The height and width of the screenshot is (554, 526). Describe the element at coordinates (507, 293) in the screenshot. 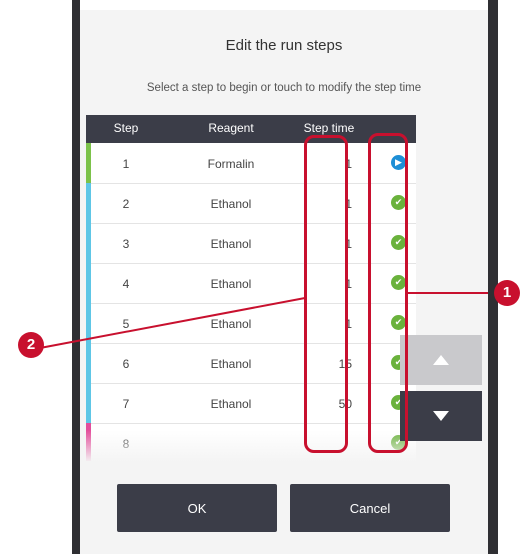

I see `callout-1: 1` at that location.